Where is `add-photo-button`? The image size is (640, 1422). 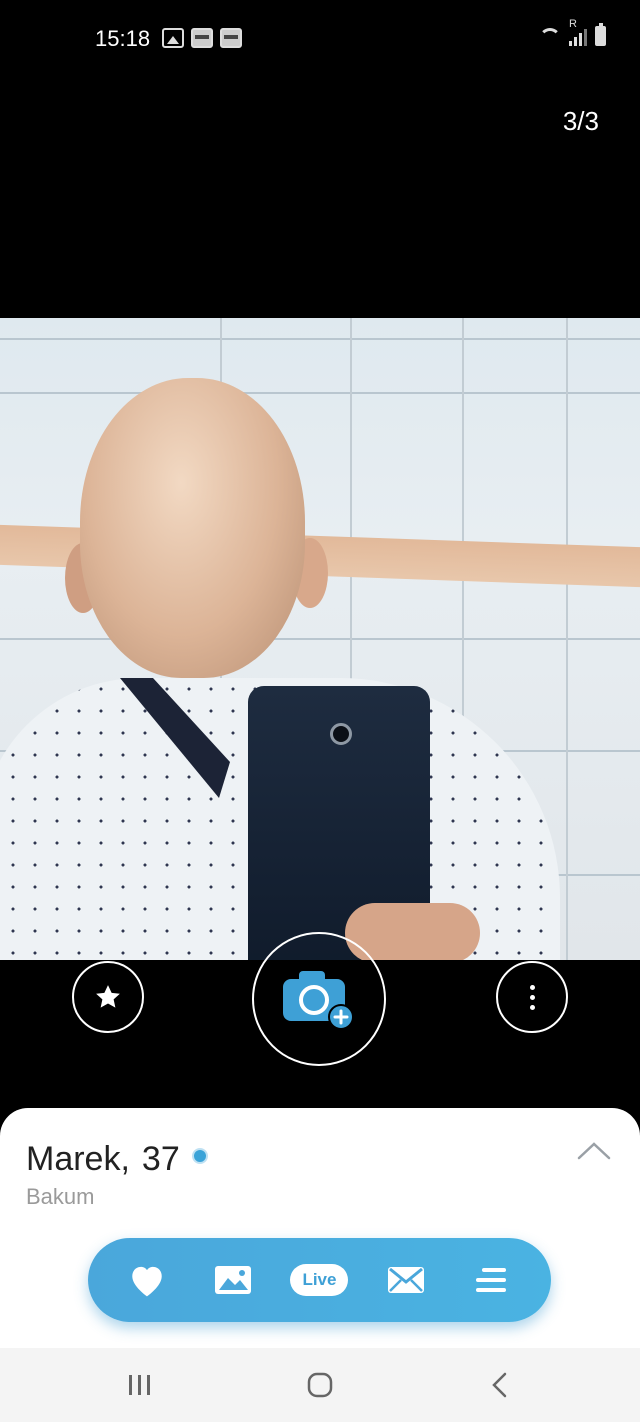
add-photo-button is located at coordinates (319, 999).